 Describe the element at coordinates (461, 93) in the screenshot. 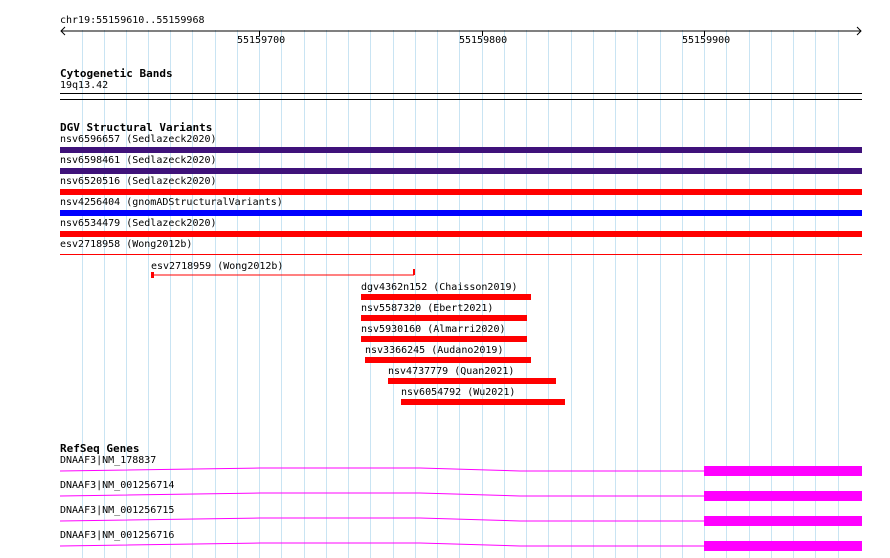

I see `cytoband-top-edge` at that location.